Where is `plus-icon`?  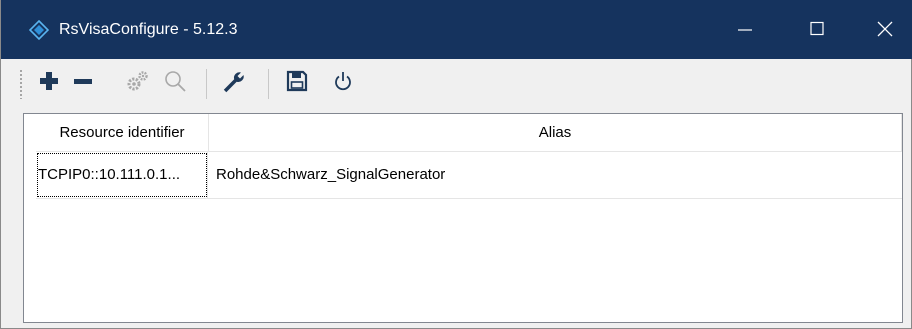
plus-icon is located at coordinates (49, 81).